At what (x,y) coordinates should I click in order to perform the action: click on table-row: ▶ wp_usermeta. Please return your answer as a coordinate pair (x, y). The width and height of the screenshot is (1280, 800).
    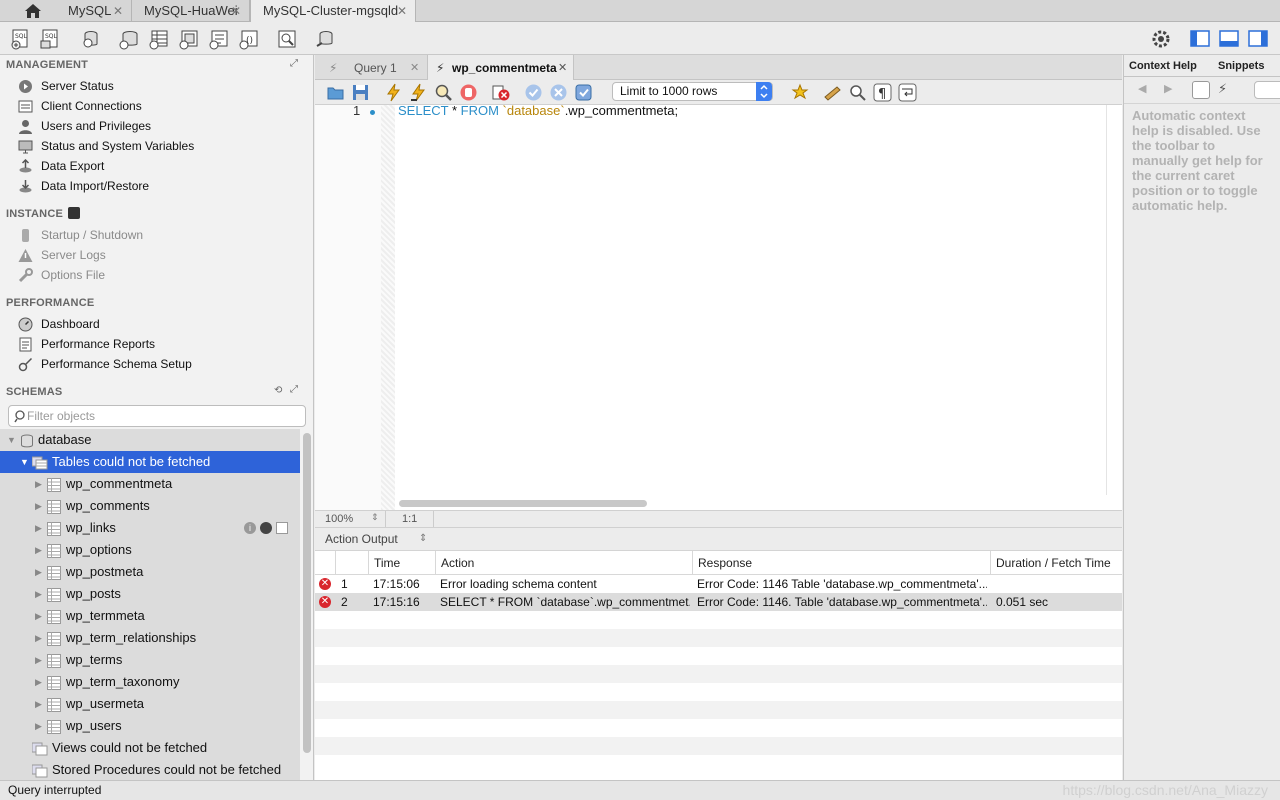
    Looking at the image, I should click on (150, 704).